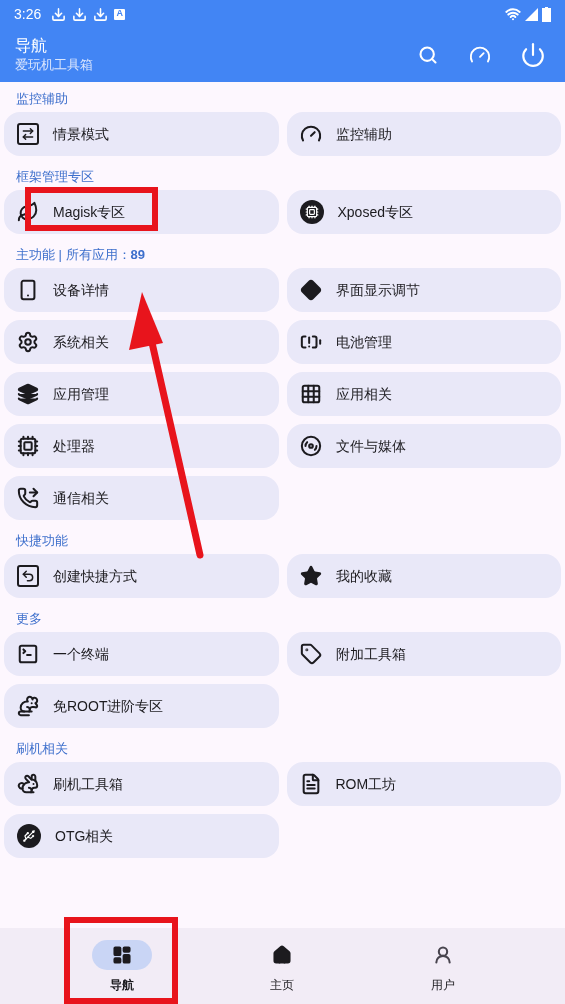  What do you see at coordinates (42, 540) in the screenshot?
I see `section-heading: 快捷功能` at bounding box center [42, 540].